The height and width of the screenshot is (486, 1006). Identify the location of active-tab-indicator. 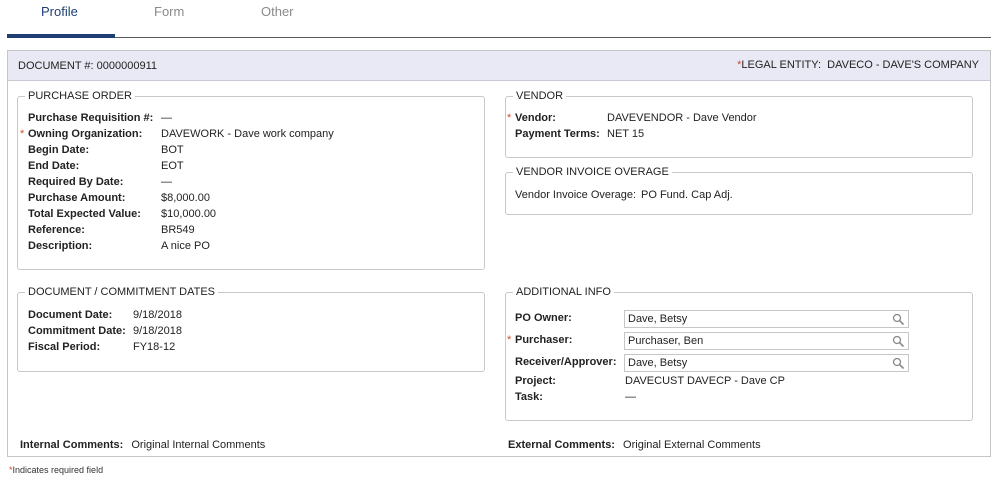
(61, 36).